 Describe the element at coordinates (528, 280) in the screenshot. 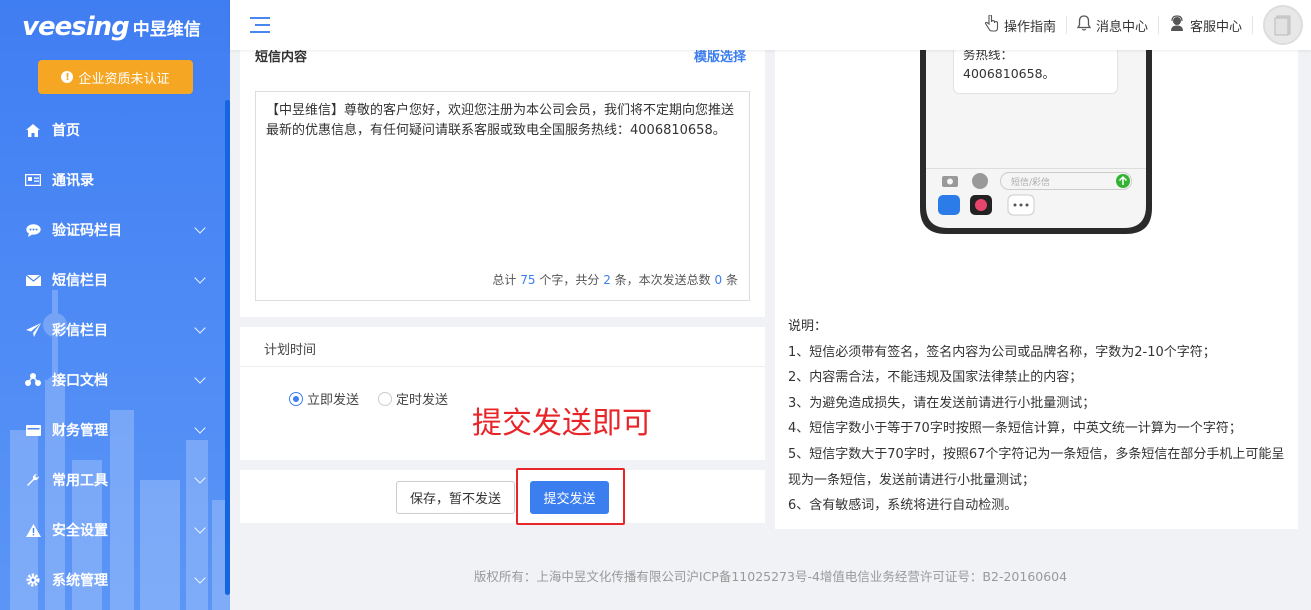

I see `char-count: 75` at that location.